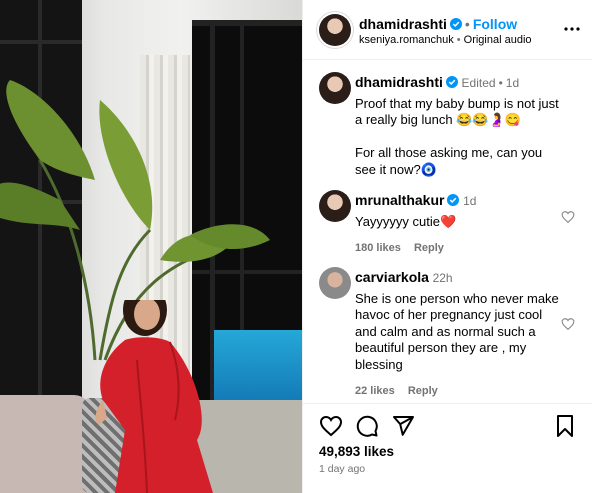 The height and width of the screenshot is (493, 592). Describe the element at coordinates (460, 391) in the screenshot. I see `comment-actions: 22 likes Reply` at that location.